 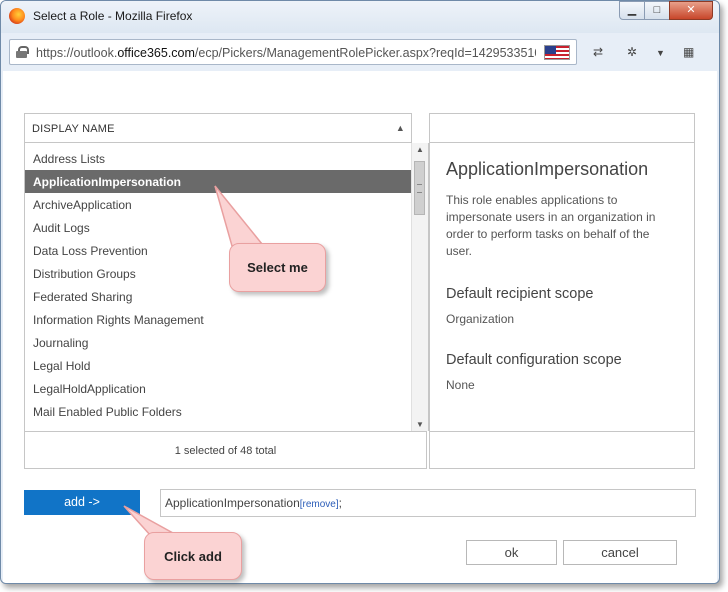 I want to click on click-add-callout: Click add, so click(x=193, y=556).